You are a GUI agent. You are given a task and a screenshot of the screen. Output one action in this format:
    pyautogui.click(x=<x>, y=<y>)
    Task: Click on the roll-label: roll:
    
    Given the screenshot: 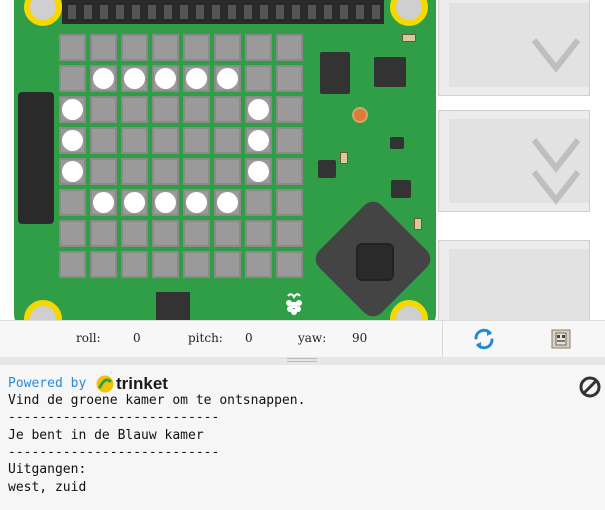 What is the action you would take?
    pyautogui.click(x=88, y=338)
    